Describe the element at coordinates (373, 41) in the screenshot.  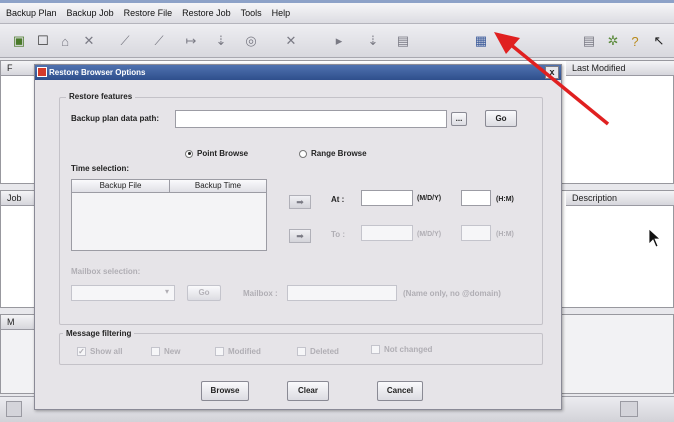
I see `download-icon: ⇣` at that location.